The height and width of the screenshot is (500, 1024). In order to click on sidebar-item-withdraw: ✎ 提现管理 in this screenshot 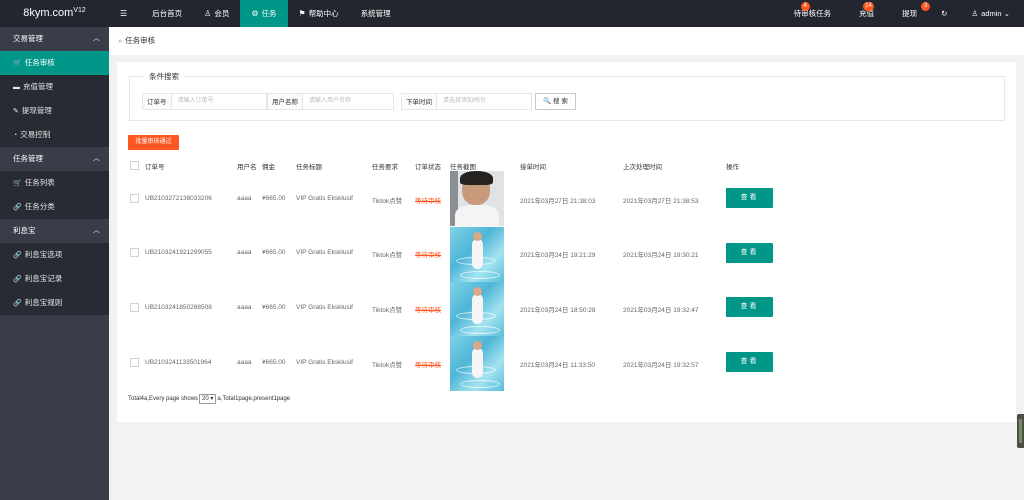, I will do `click(54, 111)`.